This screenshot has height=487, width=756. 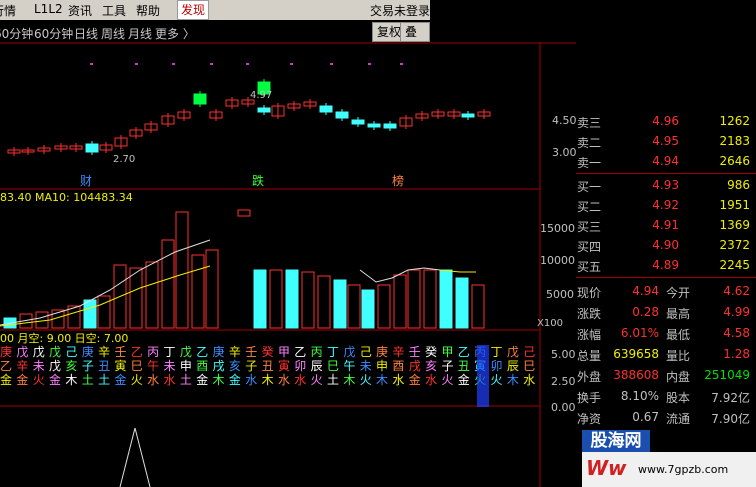 What do you see at coordinates (589, 163) in the screenshot?
I see `order-label: 卖一` at bounding box center [589, 163].